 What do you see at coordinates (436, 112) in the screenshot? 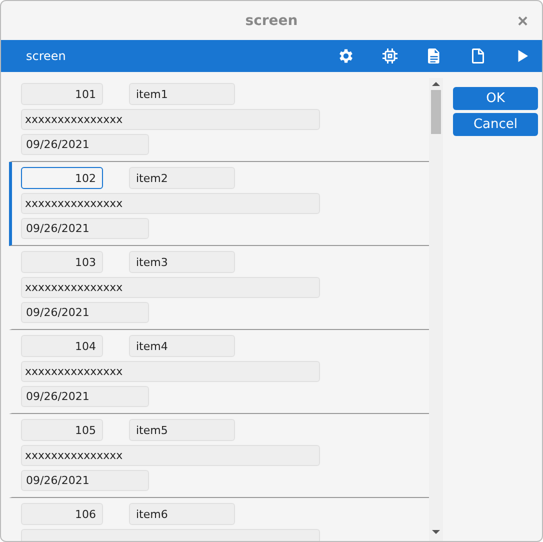
I see `scrollbar-thumb` at bounding box center [436, 112].